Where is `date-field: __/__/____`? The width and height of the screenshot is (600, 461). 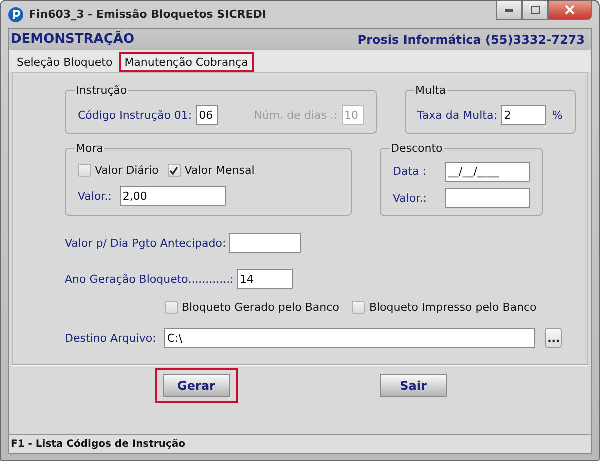
date-field: __/__/____ is located at coordinates (487, 172).